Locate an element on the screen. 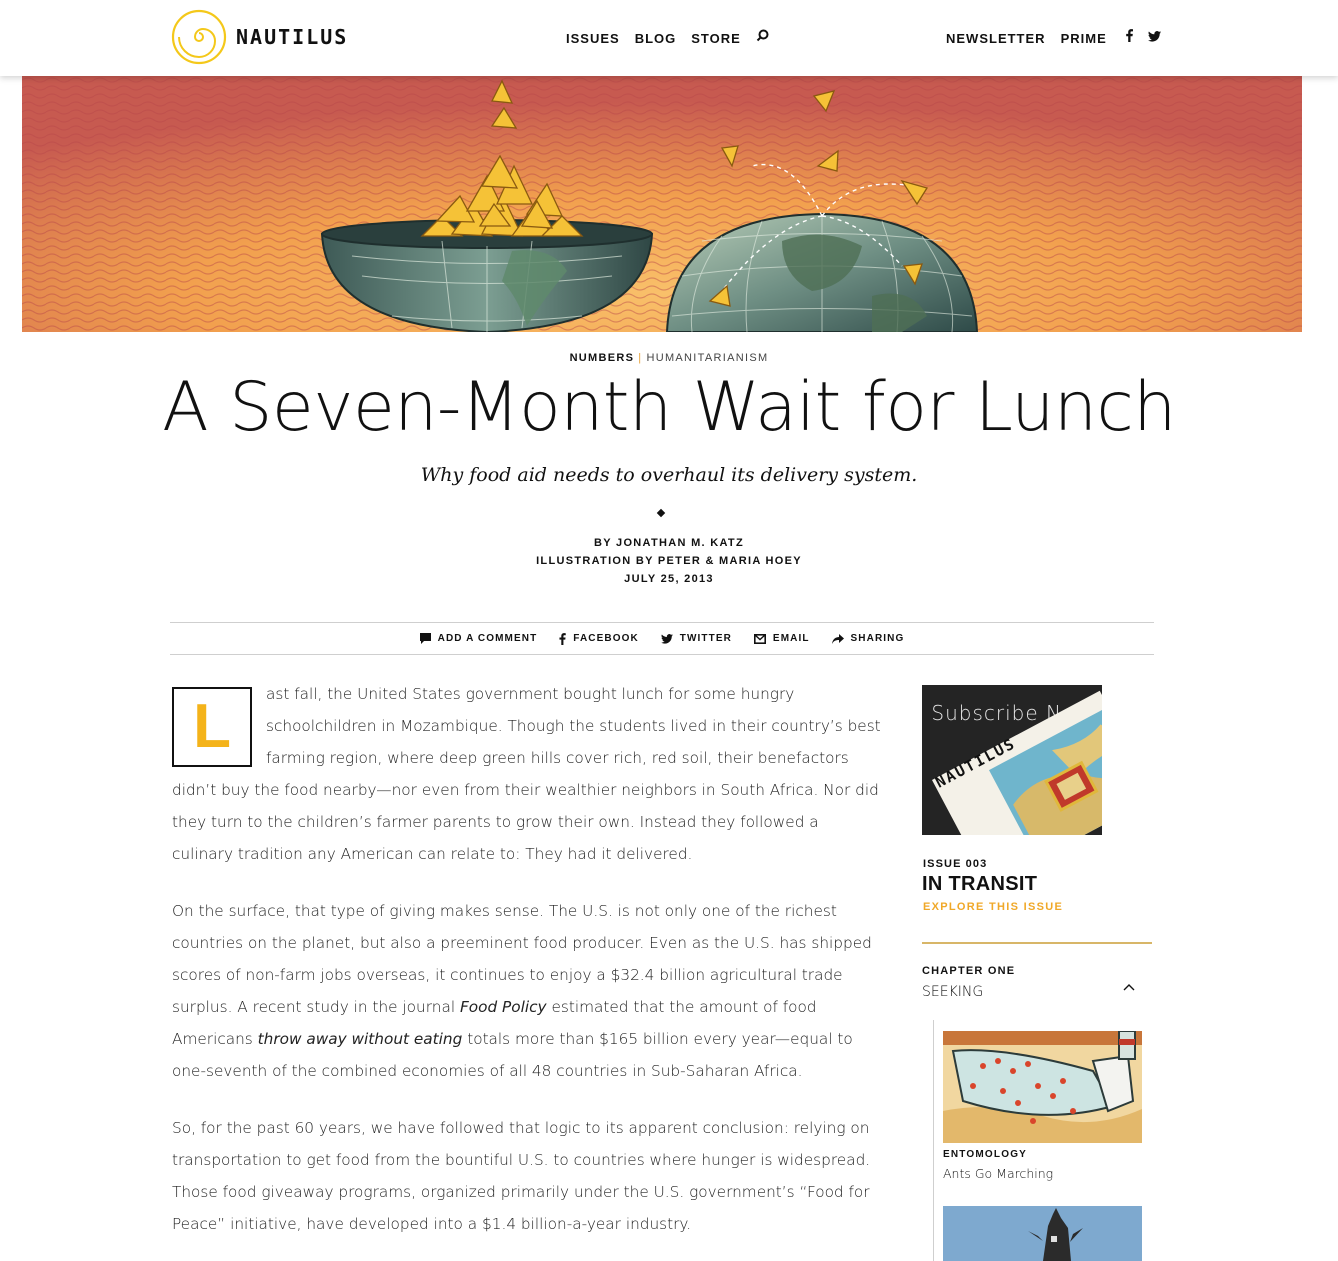  secondary-nav: NEWSLETTER PRIME is located at coordinates (1053, 38).